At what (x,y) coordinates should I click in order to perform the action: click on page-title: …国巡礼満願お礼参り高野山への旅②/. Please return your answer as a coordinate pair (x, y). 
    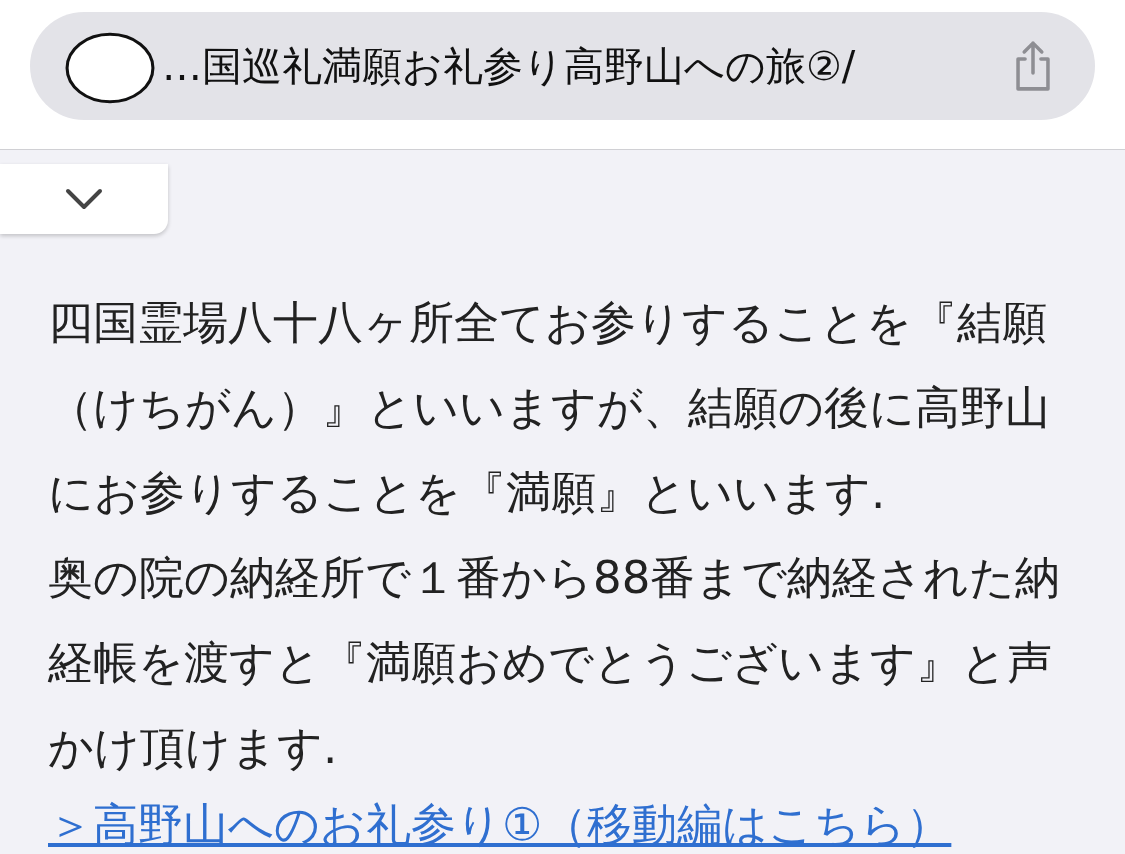
    Looking at the image, I should click on (509, 66).